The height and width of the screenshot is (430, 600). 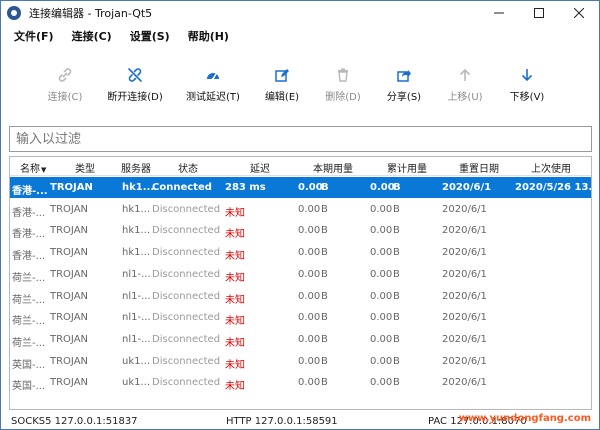 What do you see at coordinates (300, 12) in the screenshot?
I see `title-bar: 连接编辑器 - Trojan-Qt5` at bounding box center [300, 12].